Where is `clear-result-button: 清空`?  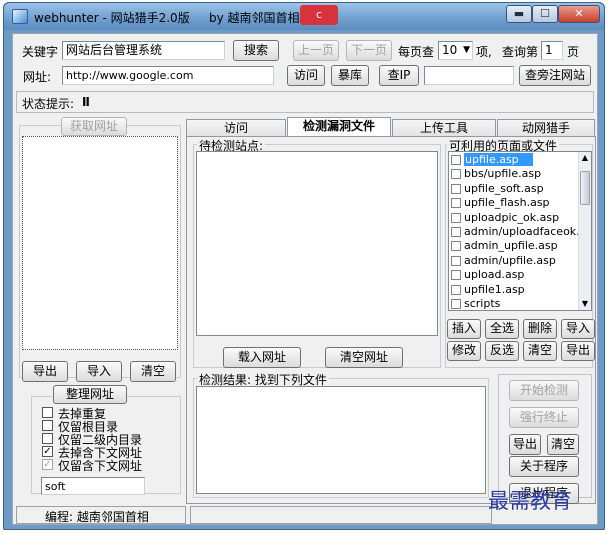
clear-result-button: 清空 is located at coordinates (563, 444).